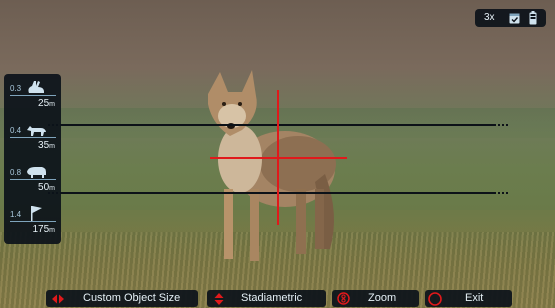 The width and height of the screenshot is (555, 308). I want to click on battery-icon, so click(533, 18).